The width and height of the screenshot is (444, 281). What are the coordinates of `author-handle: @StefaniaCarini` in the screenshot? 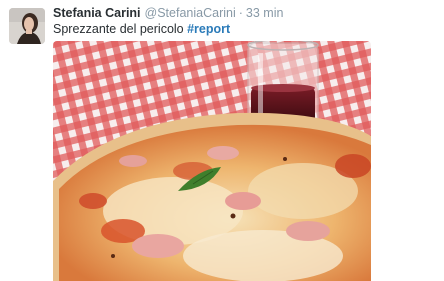 It's located at (190, 13).